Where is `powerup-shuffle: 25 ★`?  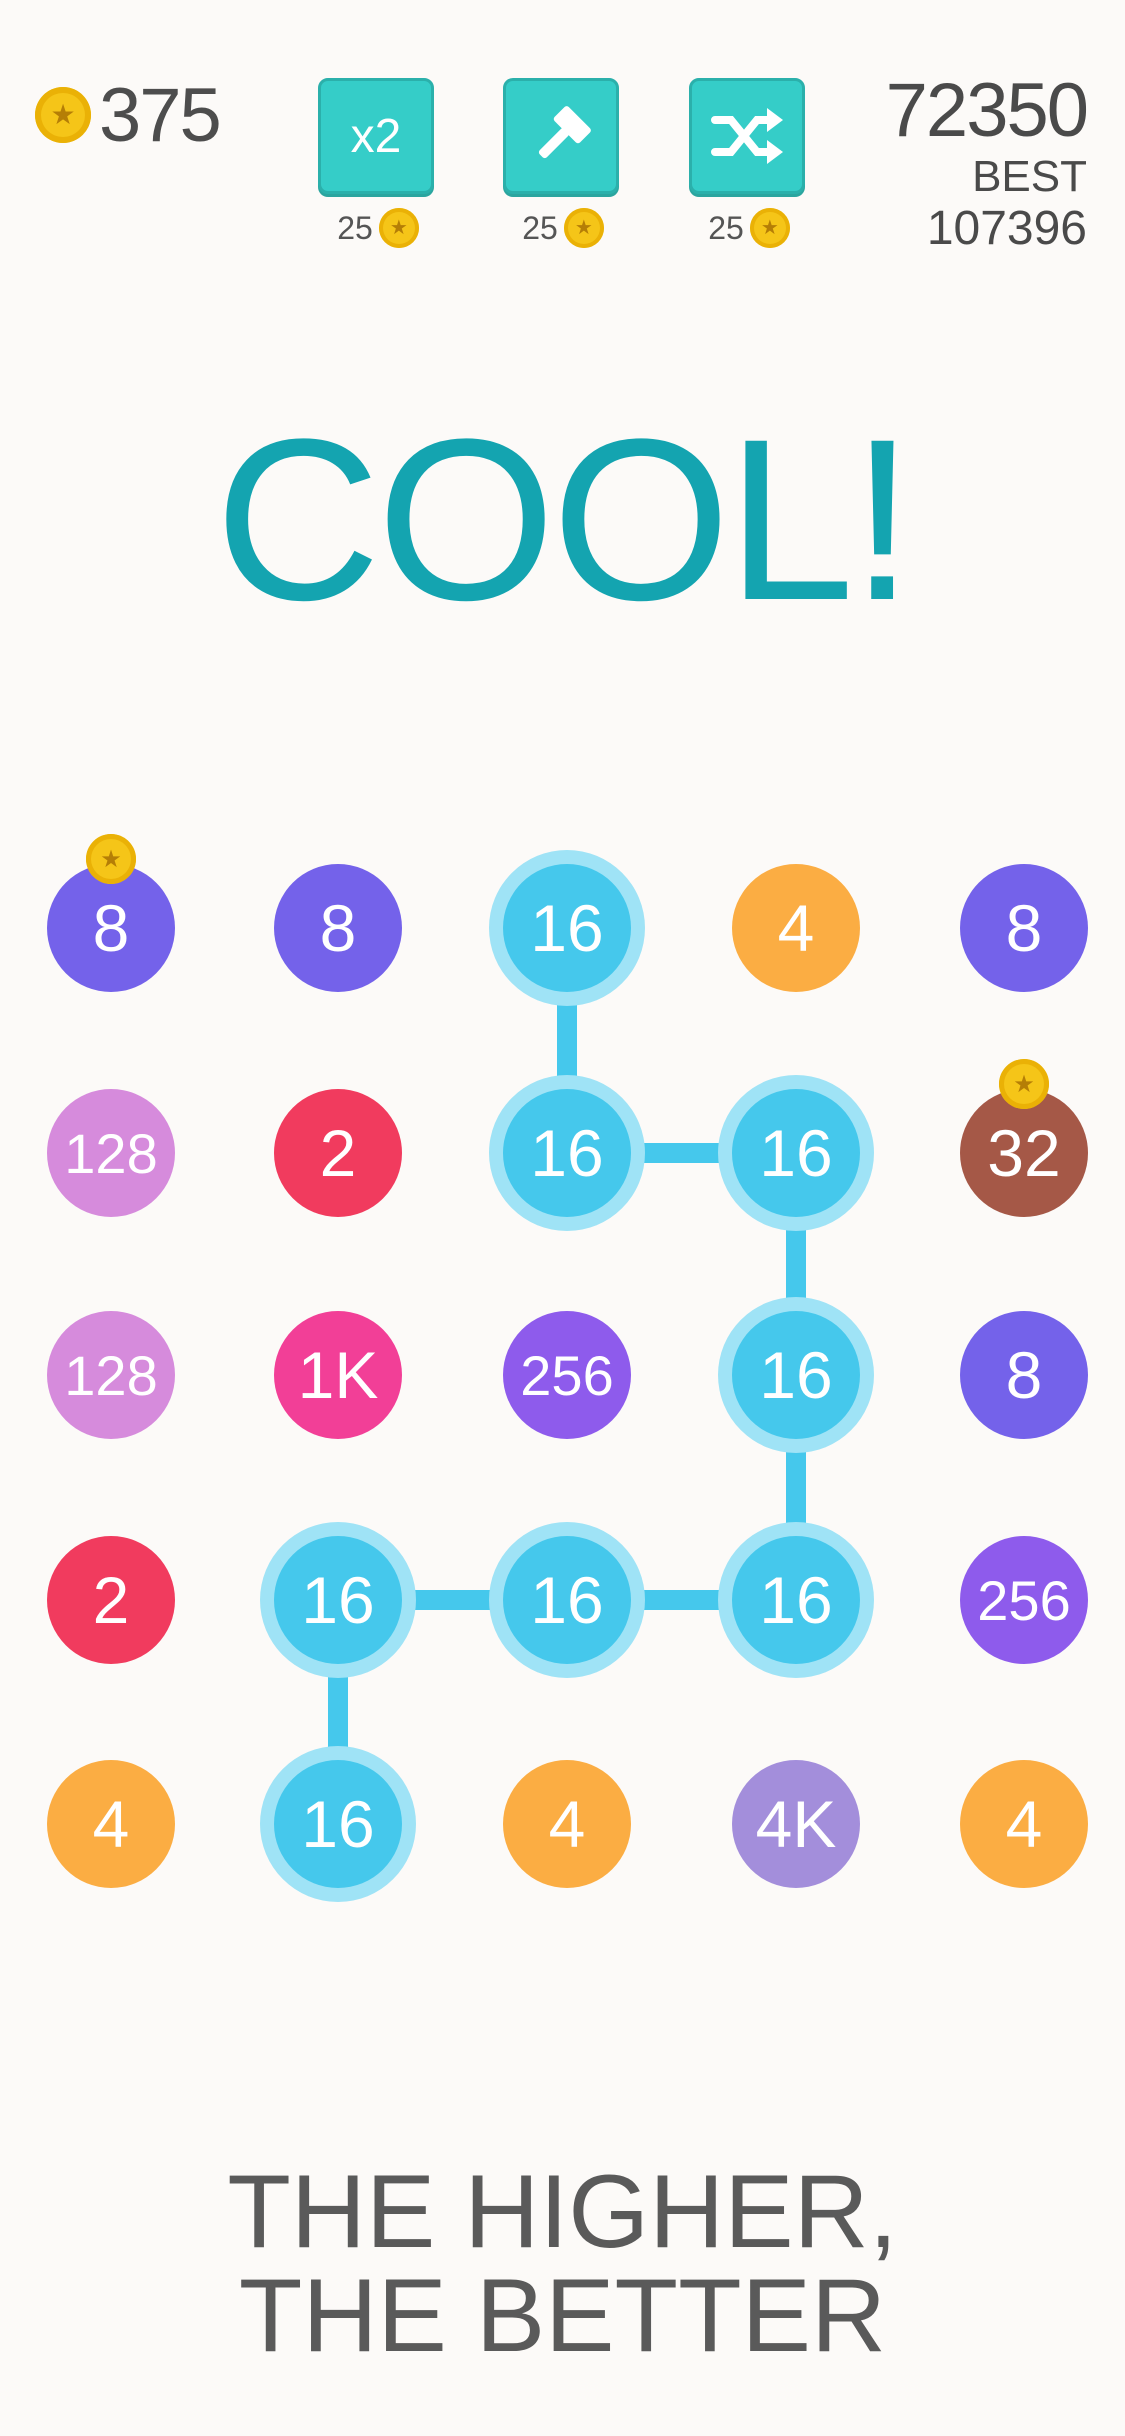
powerup-shuffle: 25 ★ is located at coordinates (749, 163).